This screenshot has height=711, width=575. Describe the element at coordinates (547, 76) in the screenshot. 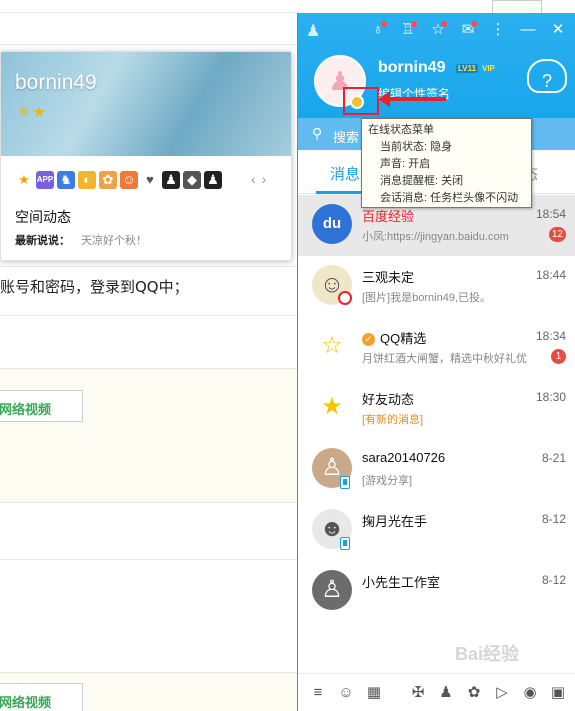

I see `weather-icon: ?` at that location.